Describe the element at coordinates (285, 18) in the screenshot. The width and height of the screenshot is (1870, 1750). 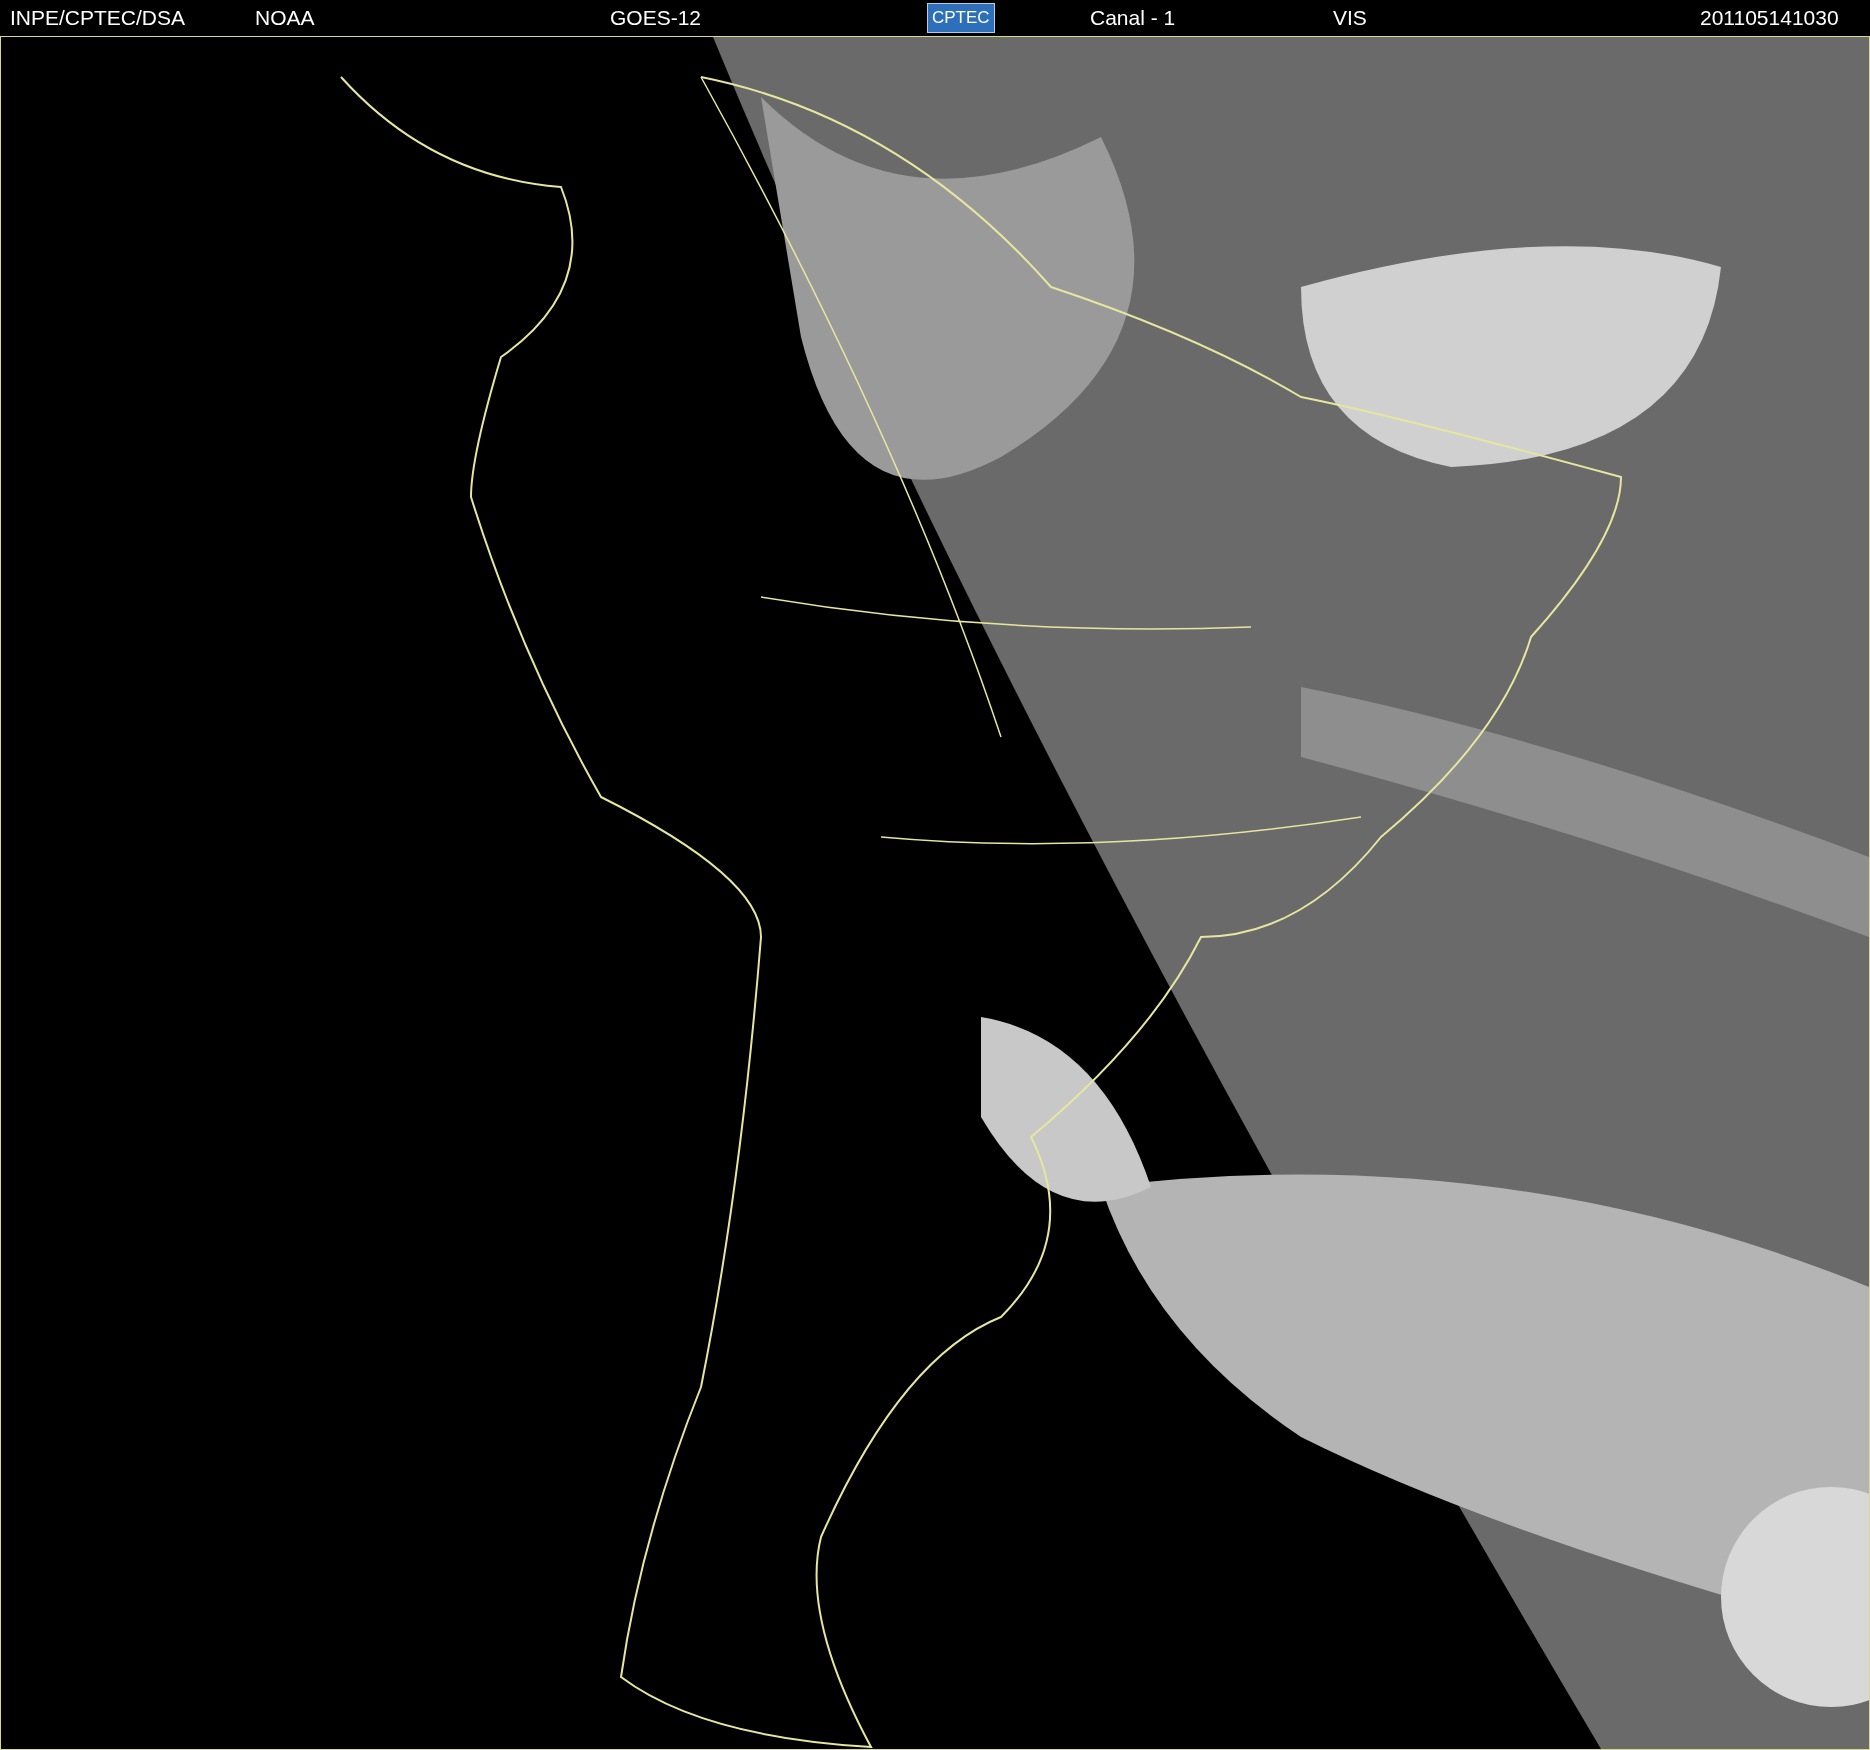
I see `agency-label: NOAA` at that location.